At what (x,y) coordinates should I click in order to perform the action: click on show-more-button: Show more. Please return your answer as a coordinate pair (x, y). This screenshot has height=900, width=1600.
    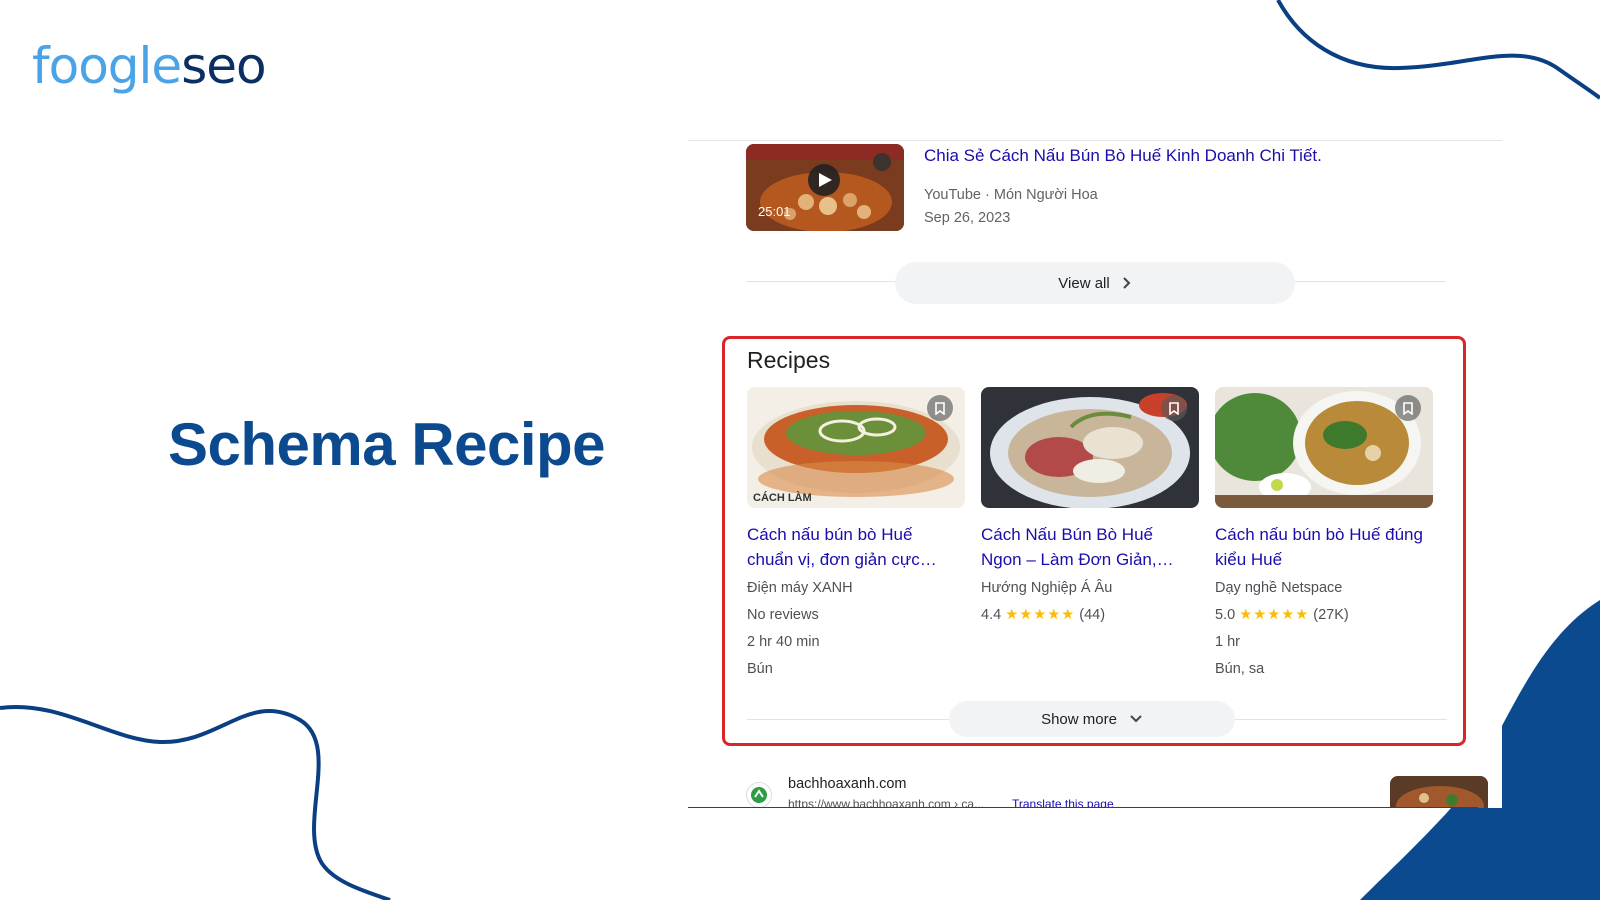
    Looking at the image, I should click on (1092, 719).